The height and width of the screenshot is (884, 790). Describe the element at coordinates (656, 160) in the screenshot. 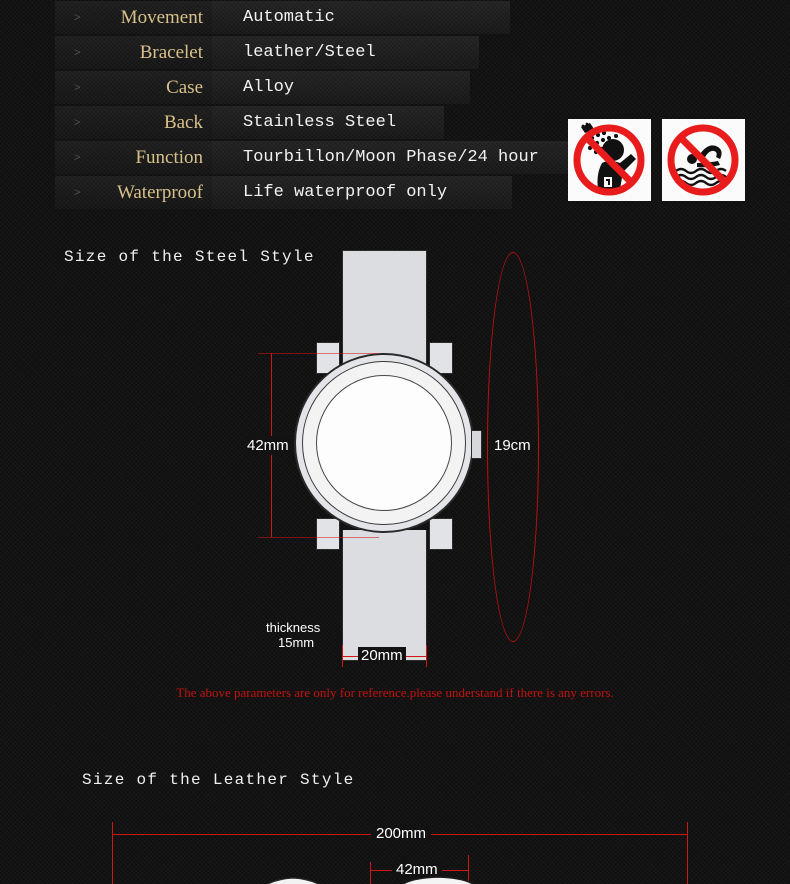

I see `warning-icon-group` at that location.